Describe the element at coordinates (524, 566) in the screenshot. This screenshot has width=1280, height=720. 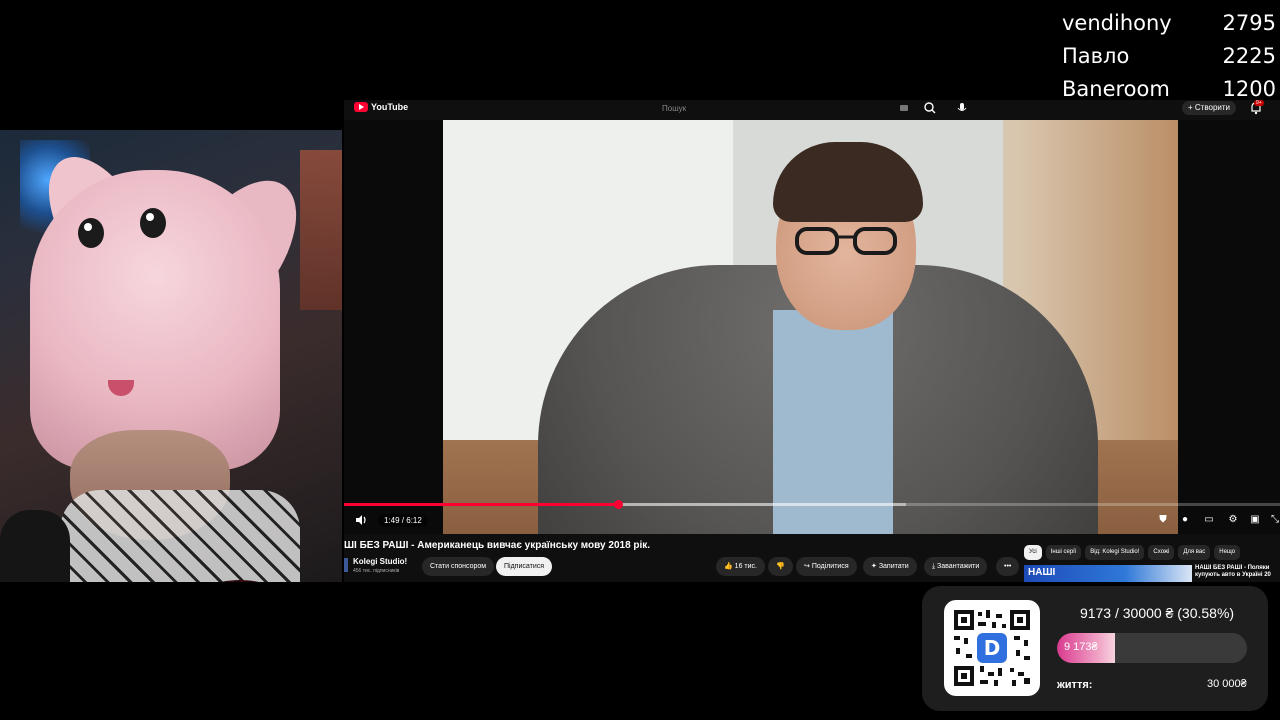
I see `subscribe-button: Підписатися` at that location.